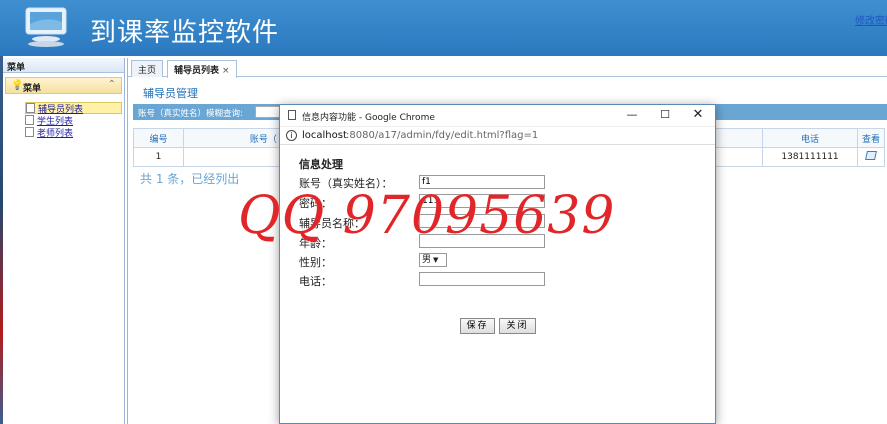 This screenshot has height=424, width=887. Describe the element at coordinates (810, 157) in the screenshot. I see `cell-phone: 1381111111` at that location.